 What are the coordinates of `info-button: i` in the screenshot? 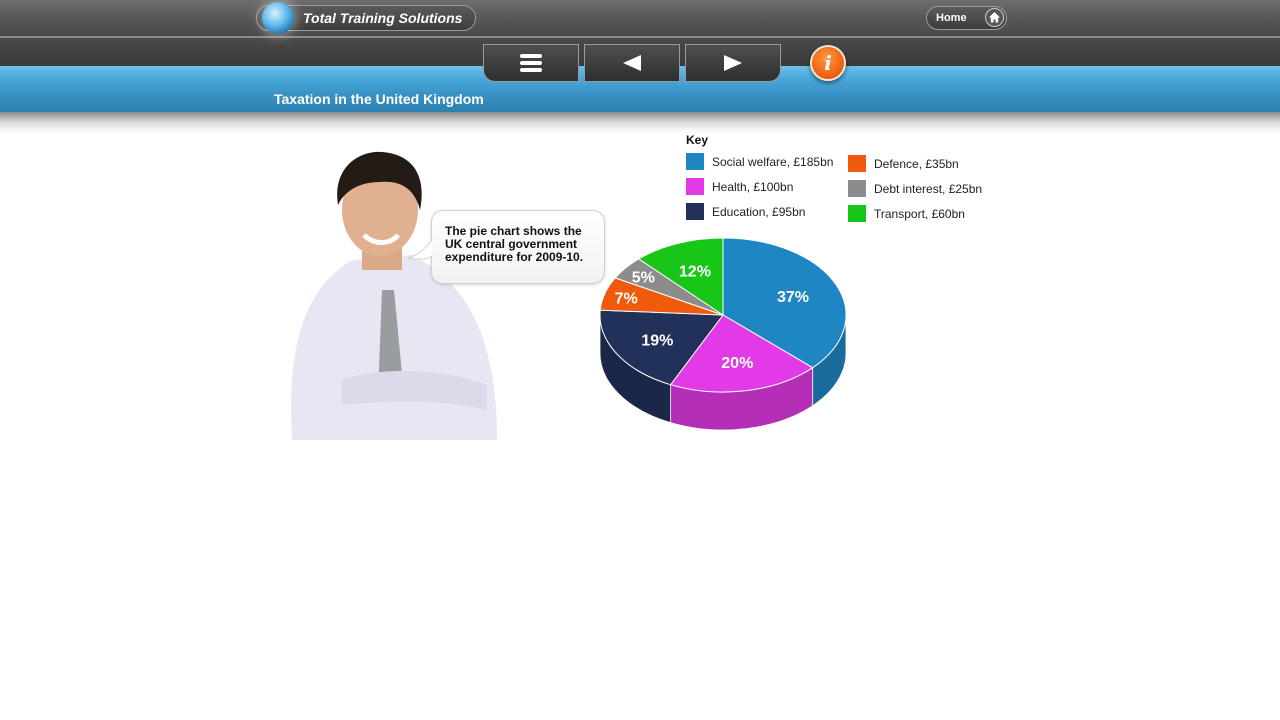 It's located at (828, 63).